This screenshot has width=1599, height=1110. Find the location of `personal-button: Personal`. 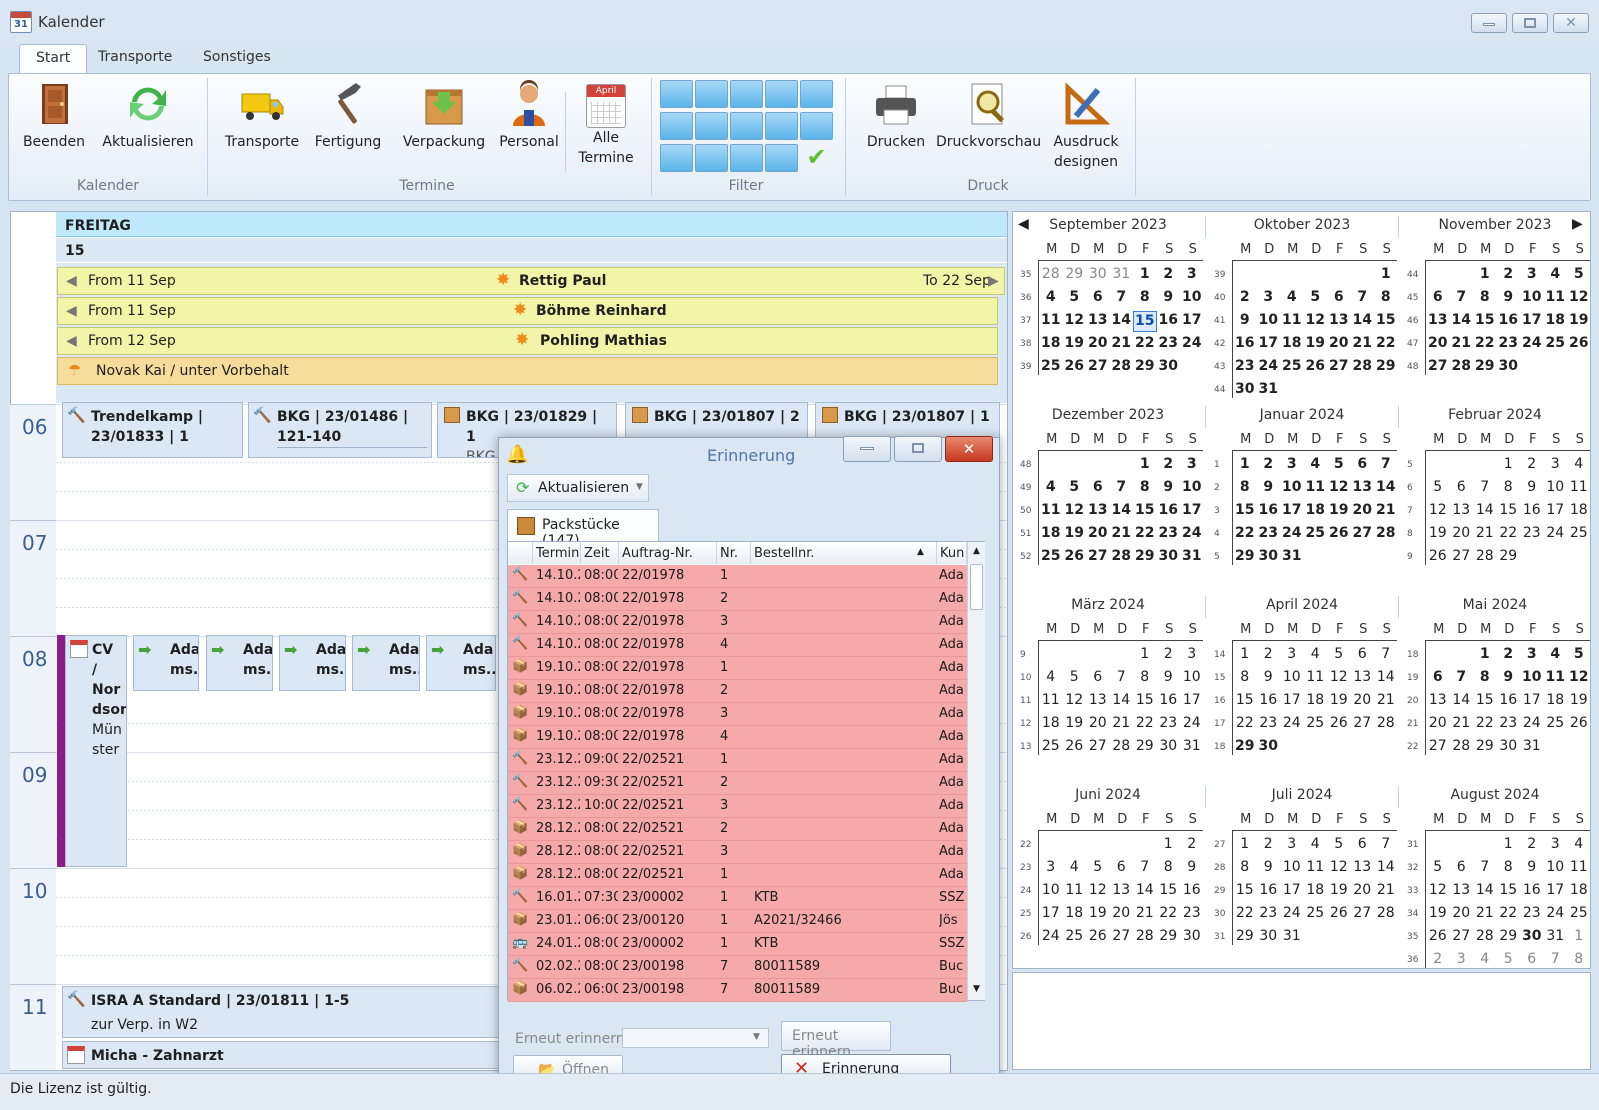

personal-button: Personal is located at coordinates (529, 130).